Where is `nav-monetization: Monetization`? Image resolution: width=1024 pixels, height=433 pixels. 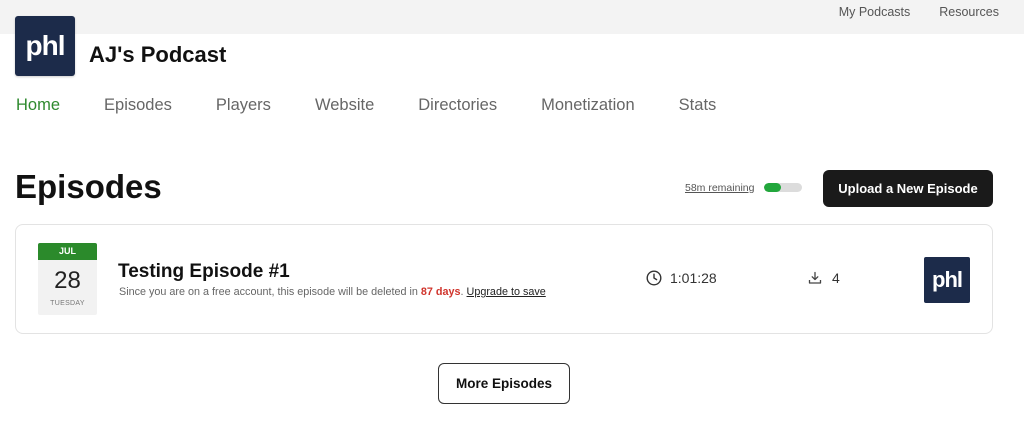
nav-monetization: Monetization is located at coordinates (588, 105).